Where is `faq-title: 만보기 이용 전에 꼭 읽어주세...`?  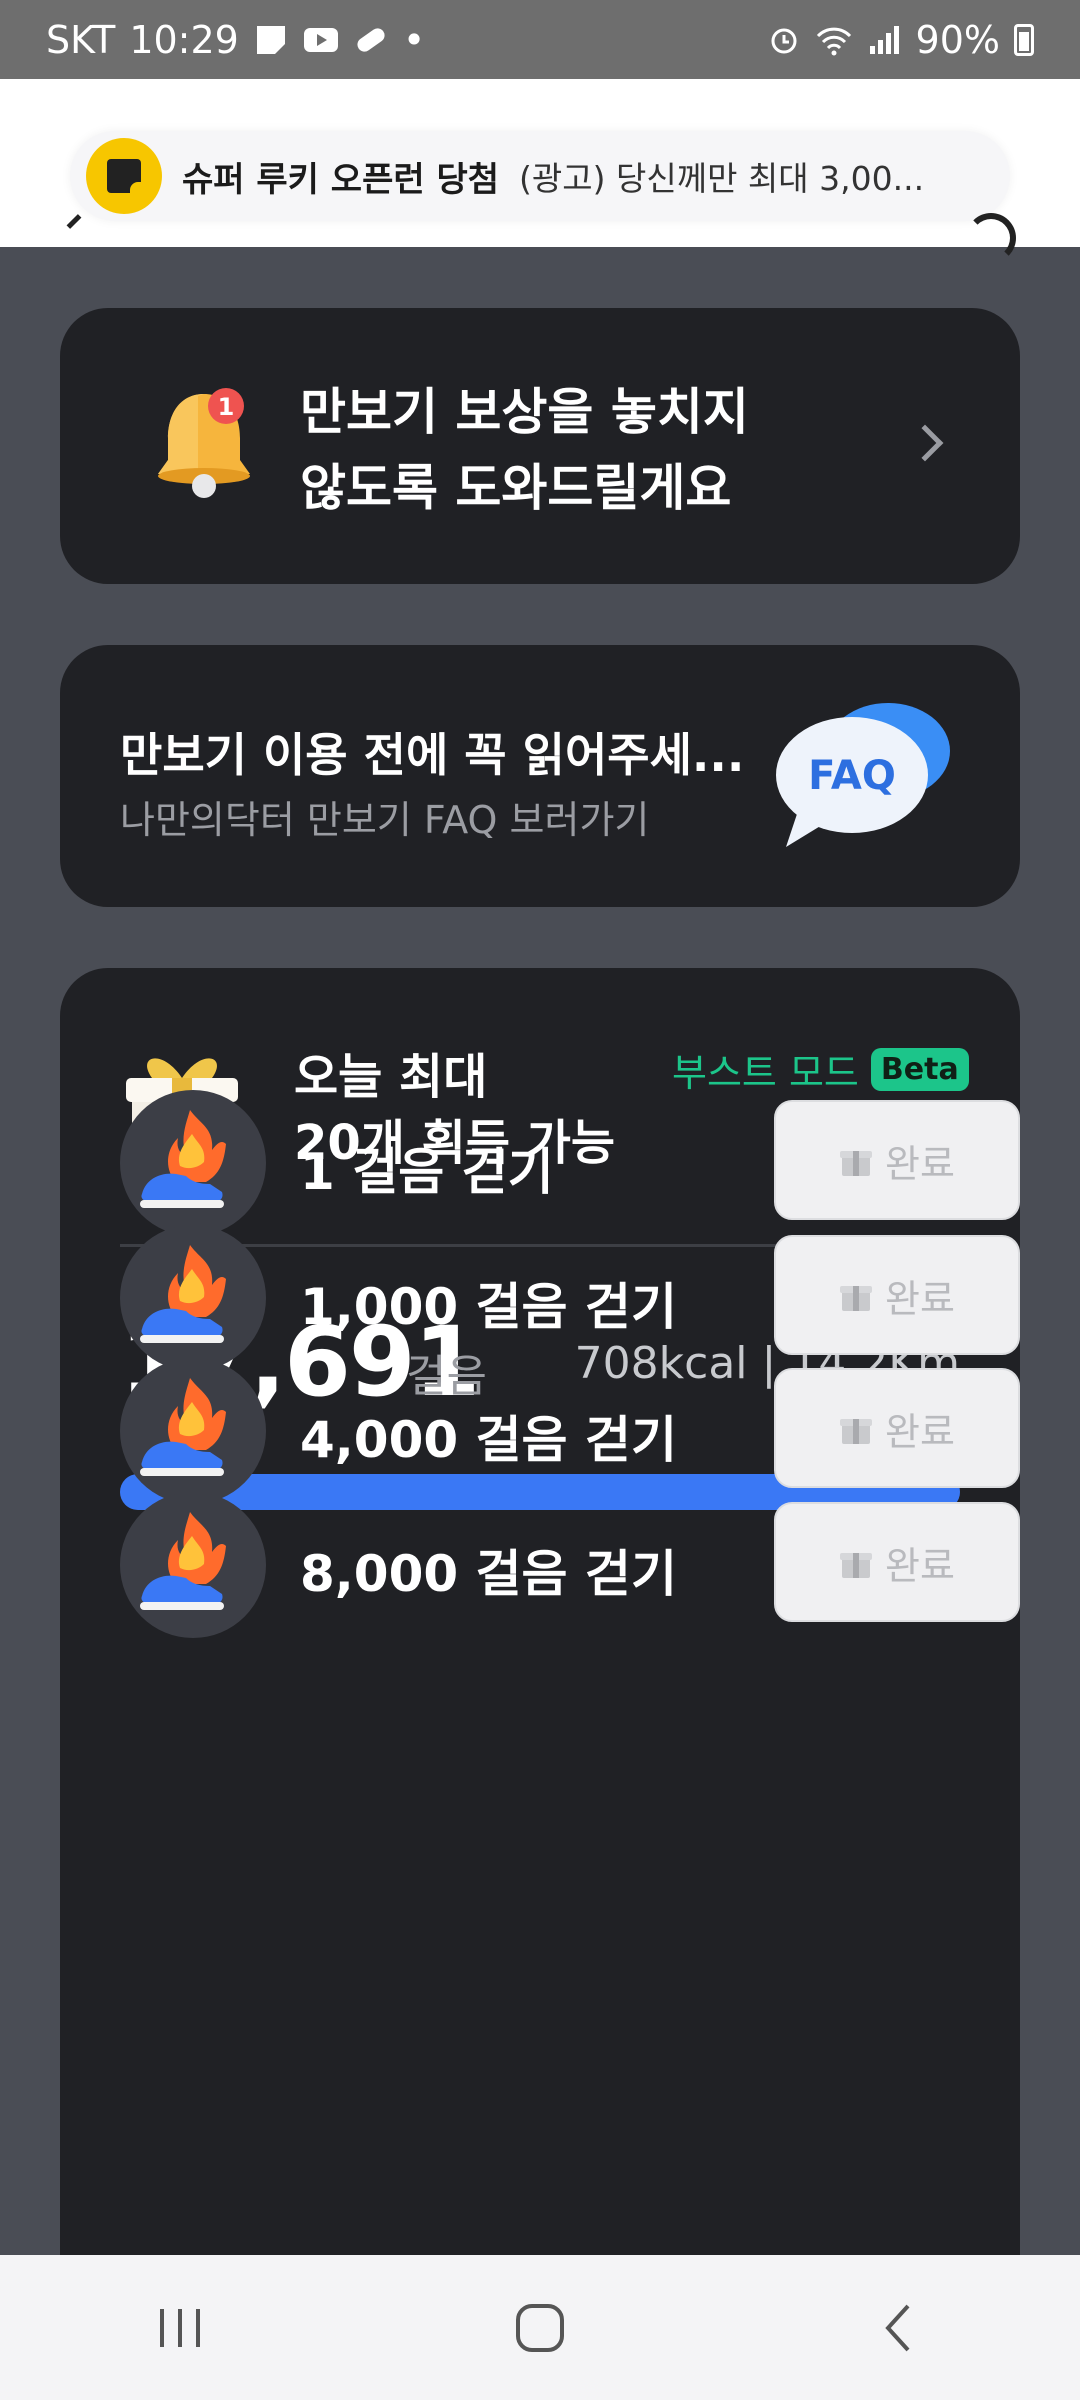
faq-title: 만보기 이용 전에 꼭 읽어주세... is located at coordinates (432, 755).